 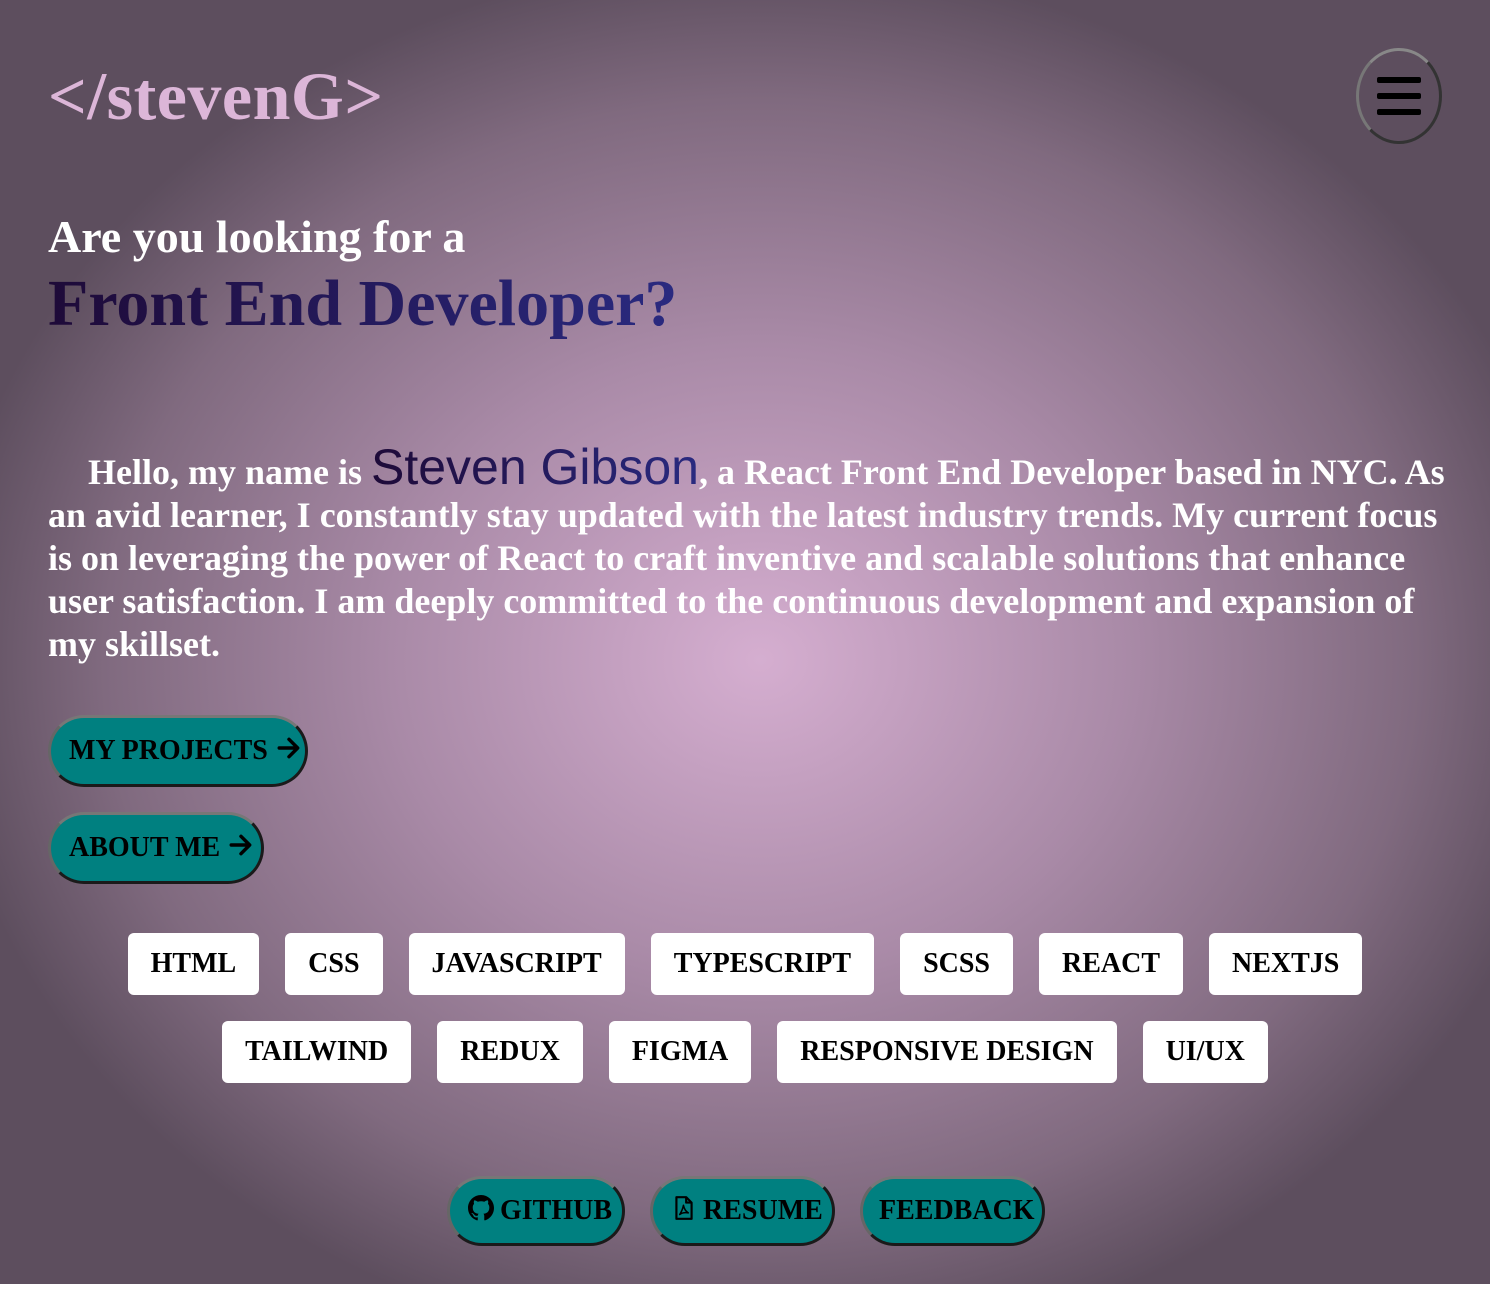 What do you see at coordinates (556, 1210) in the screenshot?
I see `github-label: GITHUB` at bounding box center [556, 1210].